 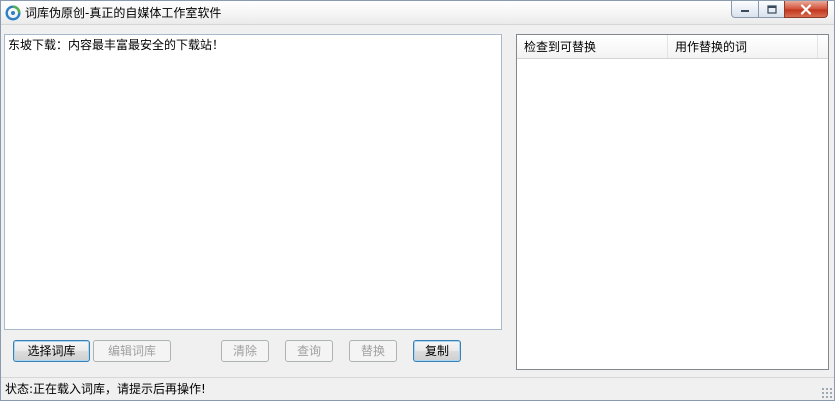 I want to click on clear-button: 清除, so click(x=245, y=351).